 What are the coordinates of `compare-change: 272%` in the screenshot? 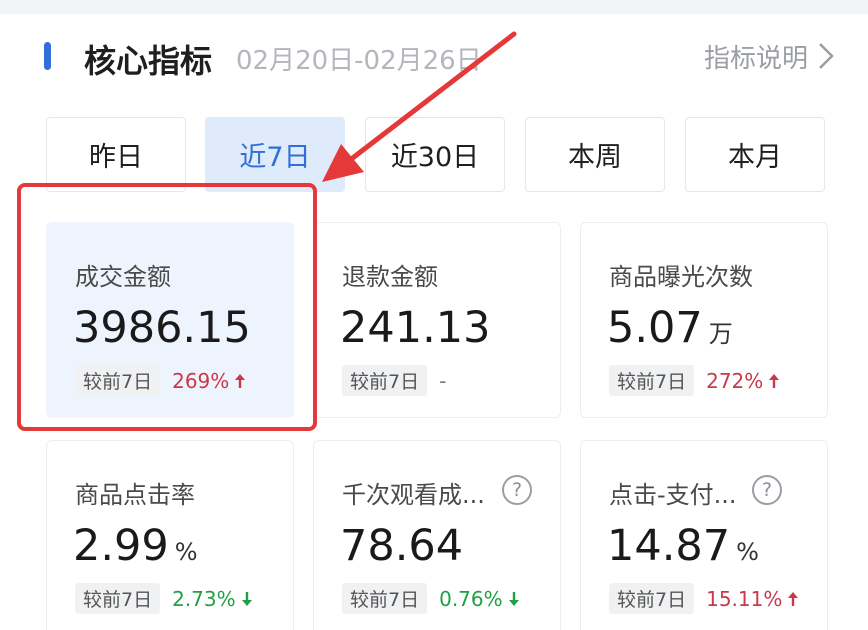 It's located at (735, 380).